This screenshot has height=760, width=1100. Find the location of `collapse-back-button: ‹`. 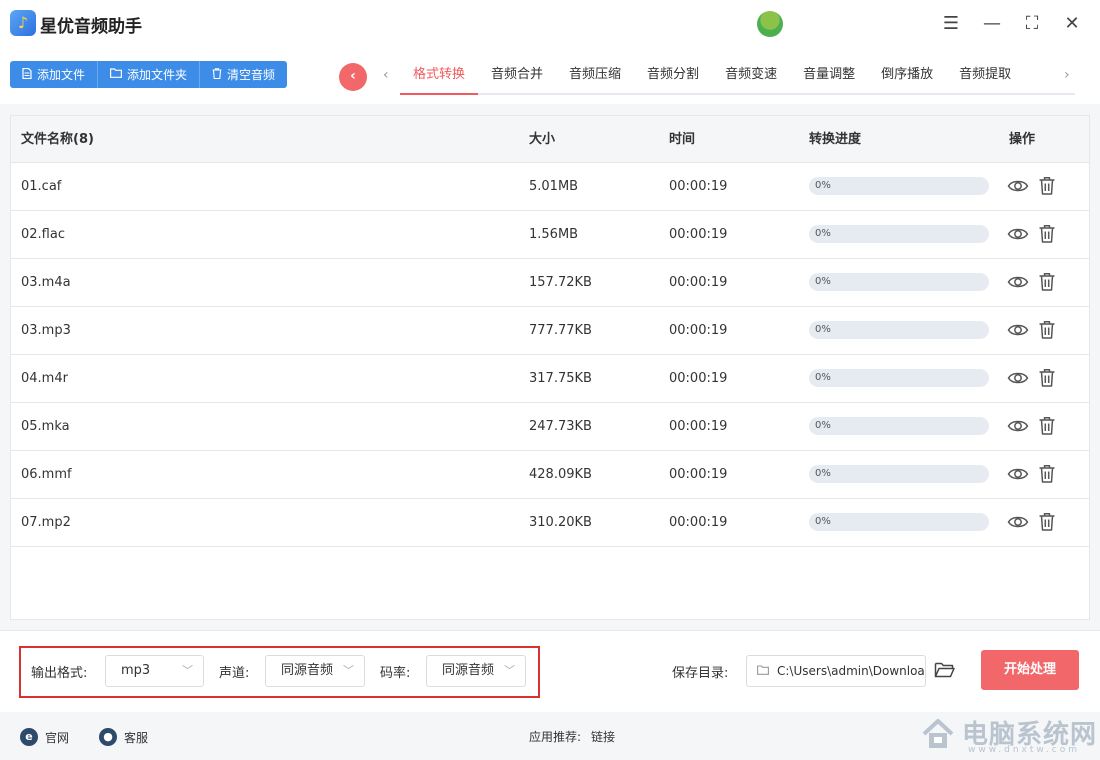

collapse-back-button: ‹ is located at coordinates (353, 77).